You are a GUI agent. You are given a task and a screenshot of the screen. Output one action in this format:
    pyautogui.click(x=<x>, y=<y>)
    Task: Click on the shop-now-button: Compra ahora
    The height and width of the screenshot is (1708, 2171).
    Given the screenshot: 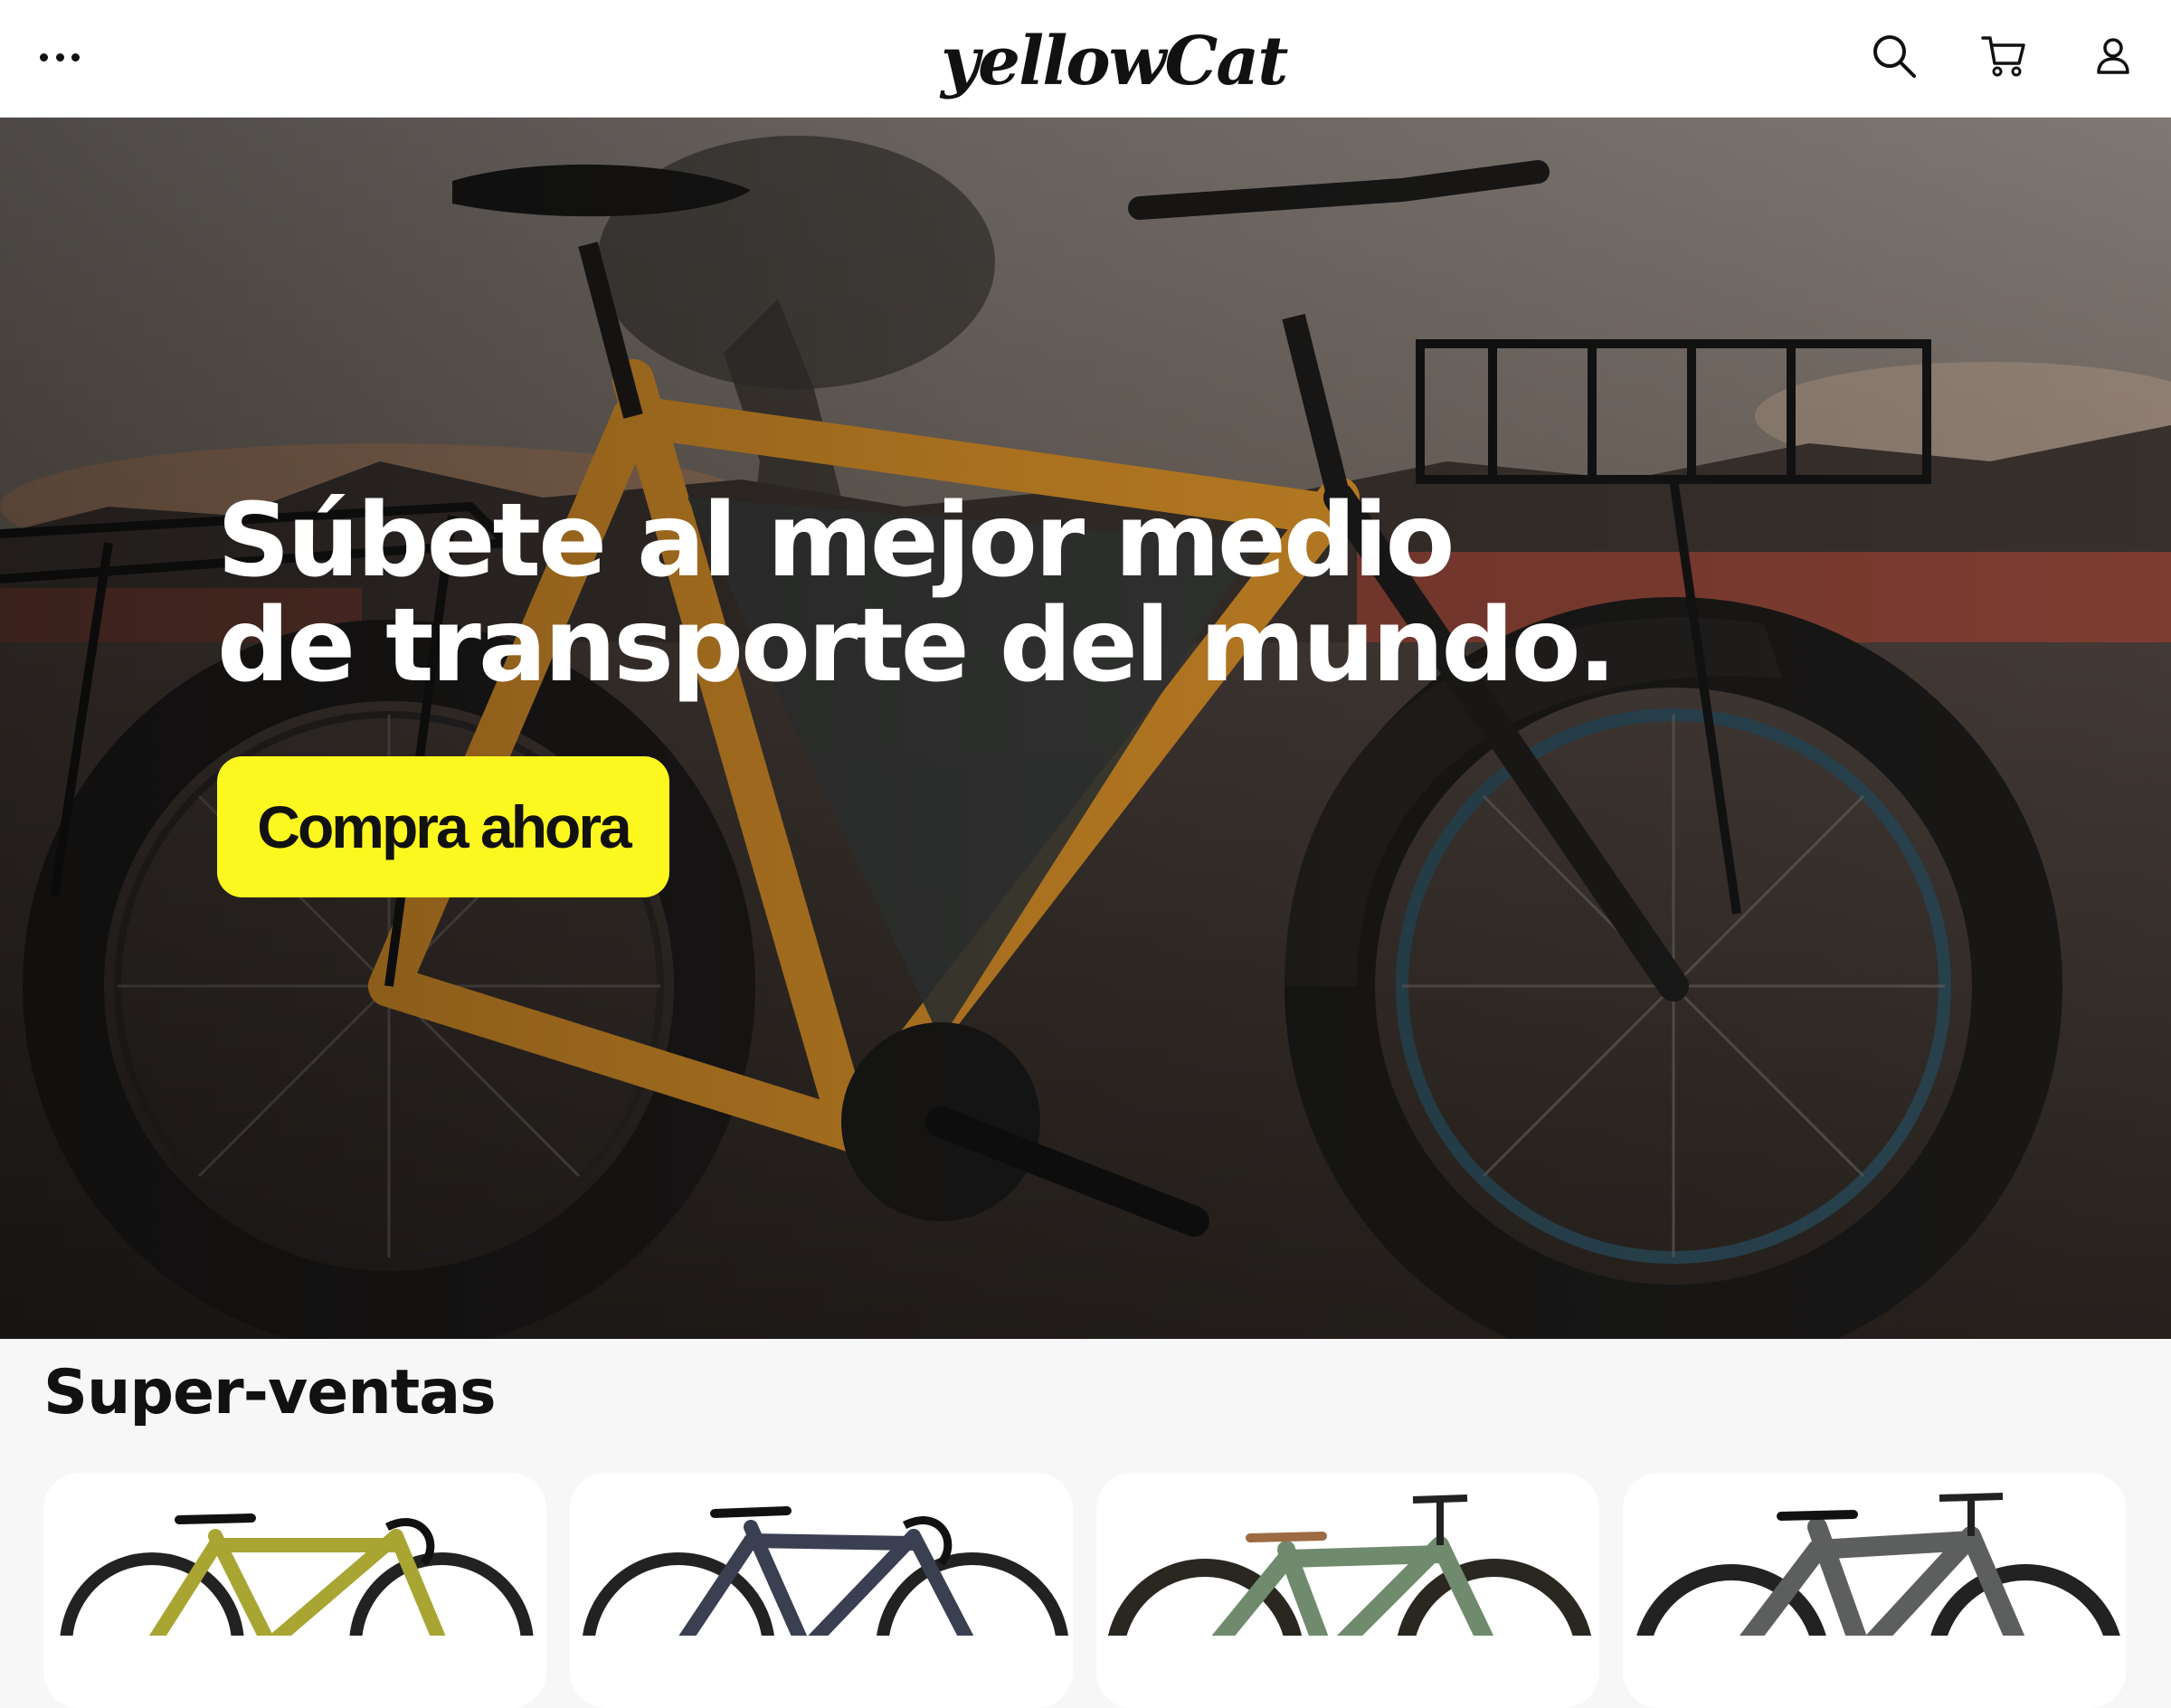 What is the action you would take?
    pyautogui.click(x=443, y=826)
    